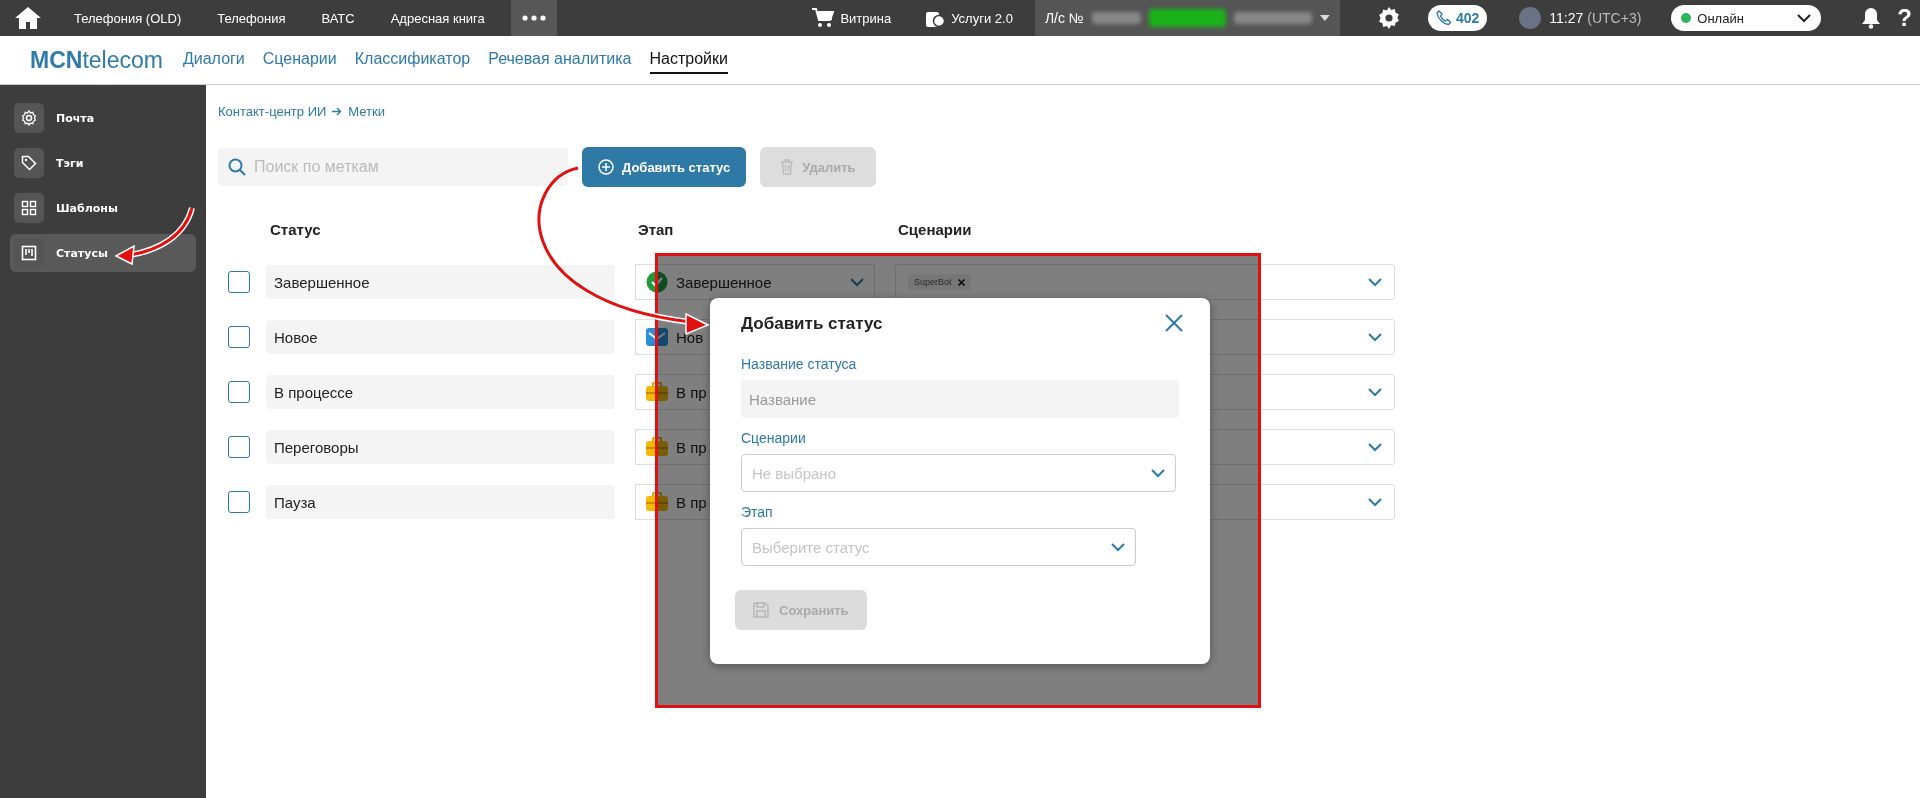 The height and width of the screenshot is (798, 1920). I want to click on timezone: (UTC+3), so click(1614, 18).